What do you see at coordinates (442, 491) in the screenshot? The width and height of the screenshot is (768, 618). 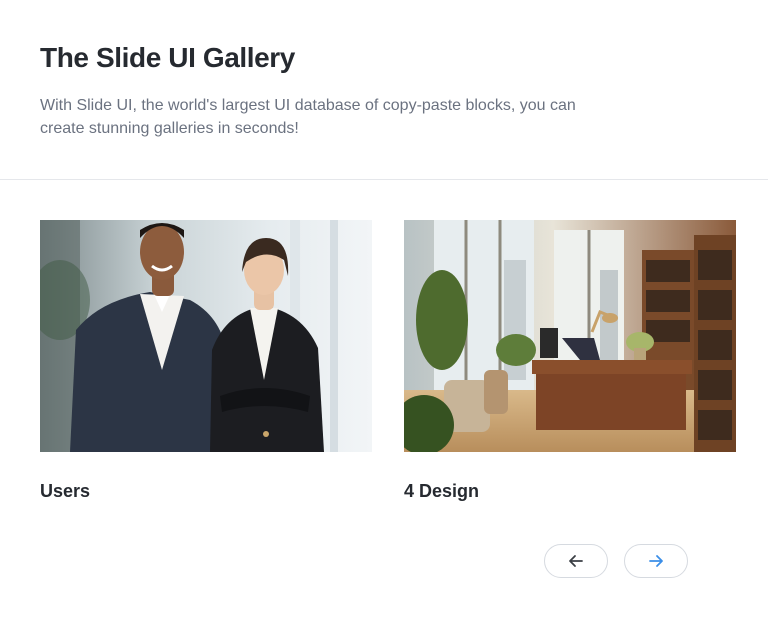 I see `gallery-card-label: 4 Design` at bounding box center [442, 491].